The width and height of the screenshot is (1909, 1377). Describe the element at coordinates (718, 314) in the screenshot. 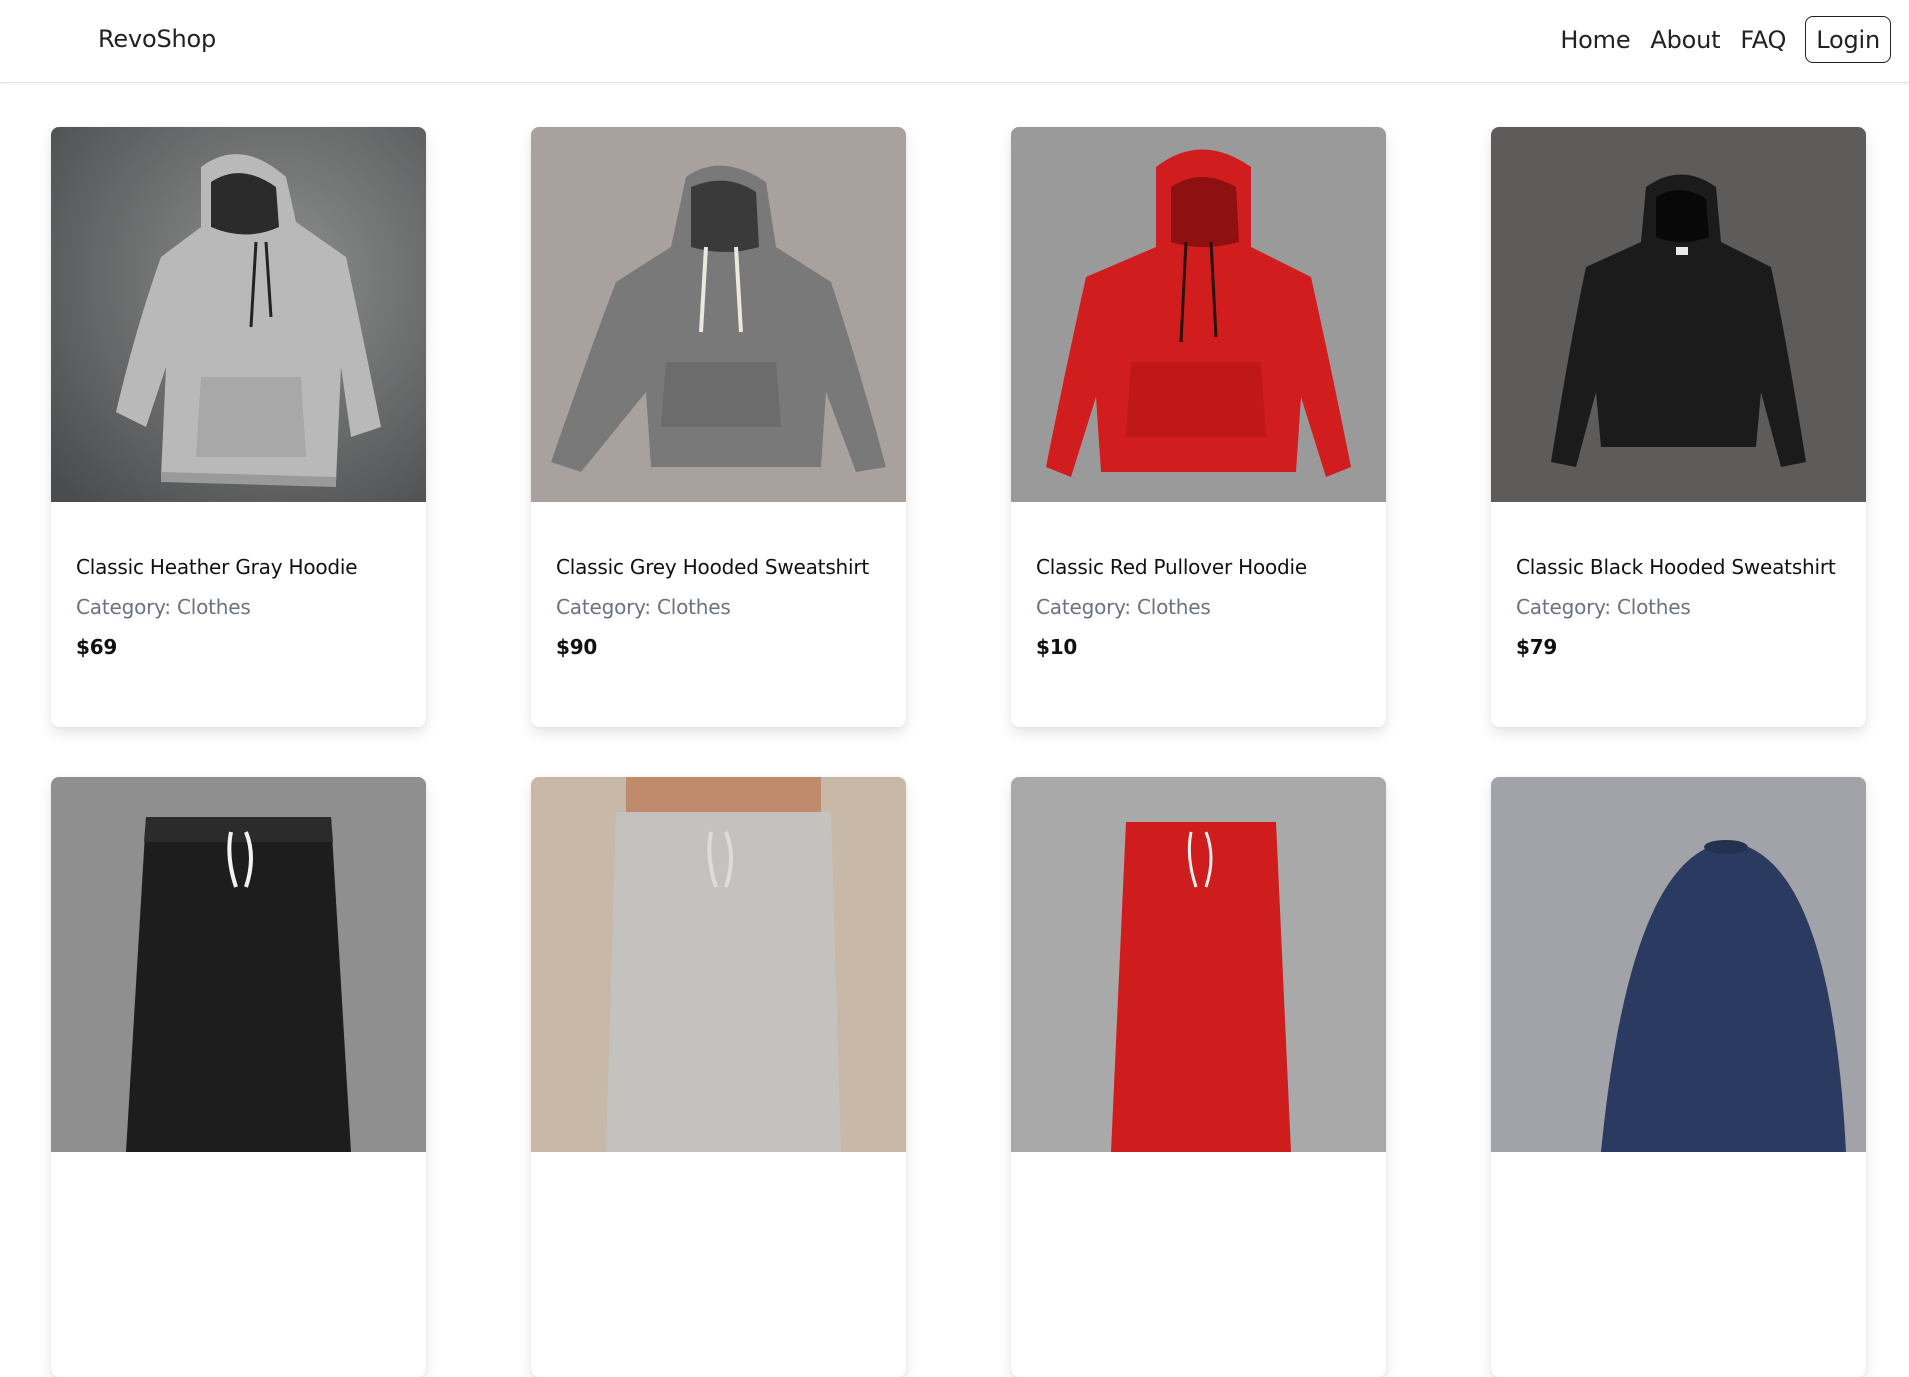

I see `hoodie-grey-image` at that location.